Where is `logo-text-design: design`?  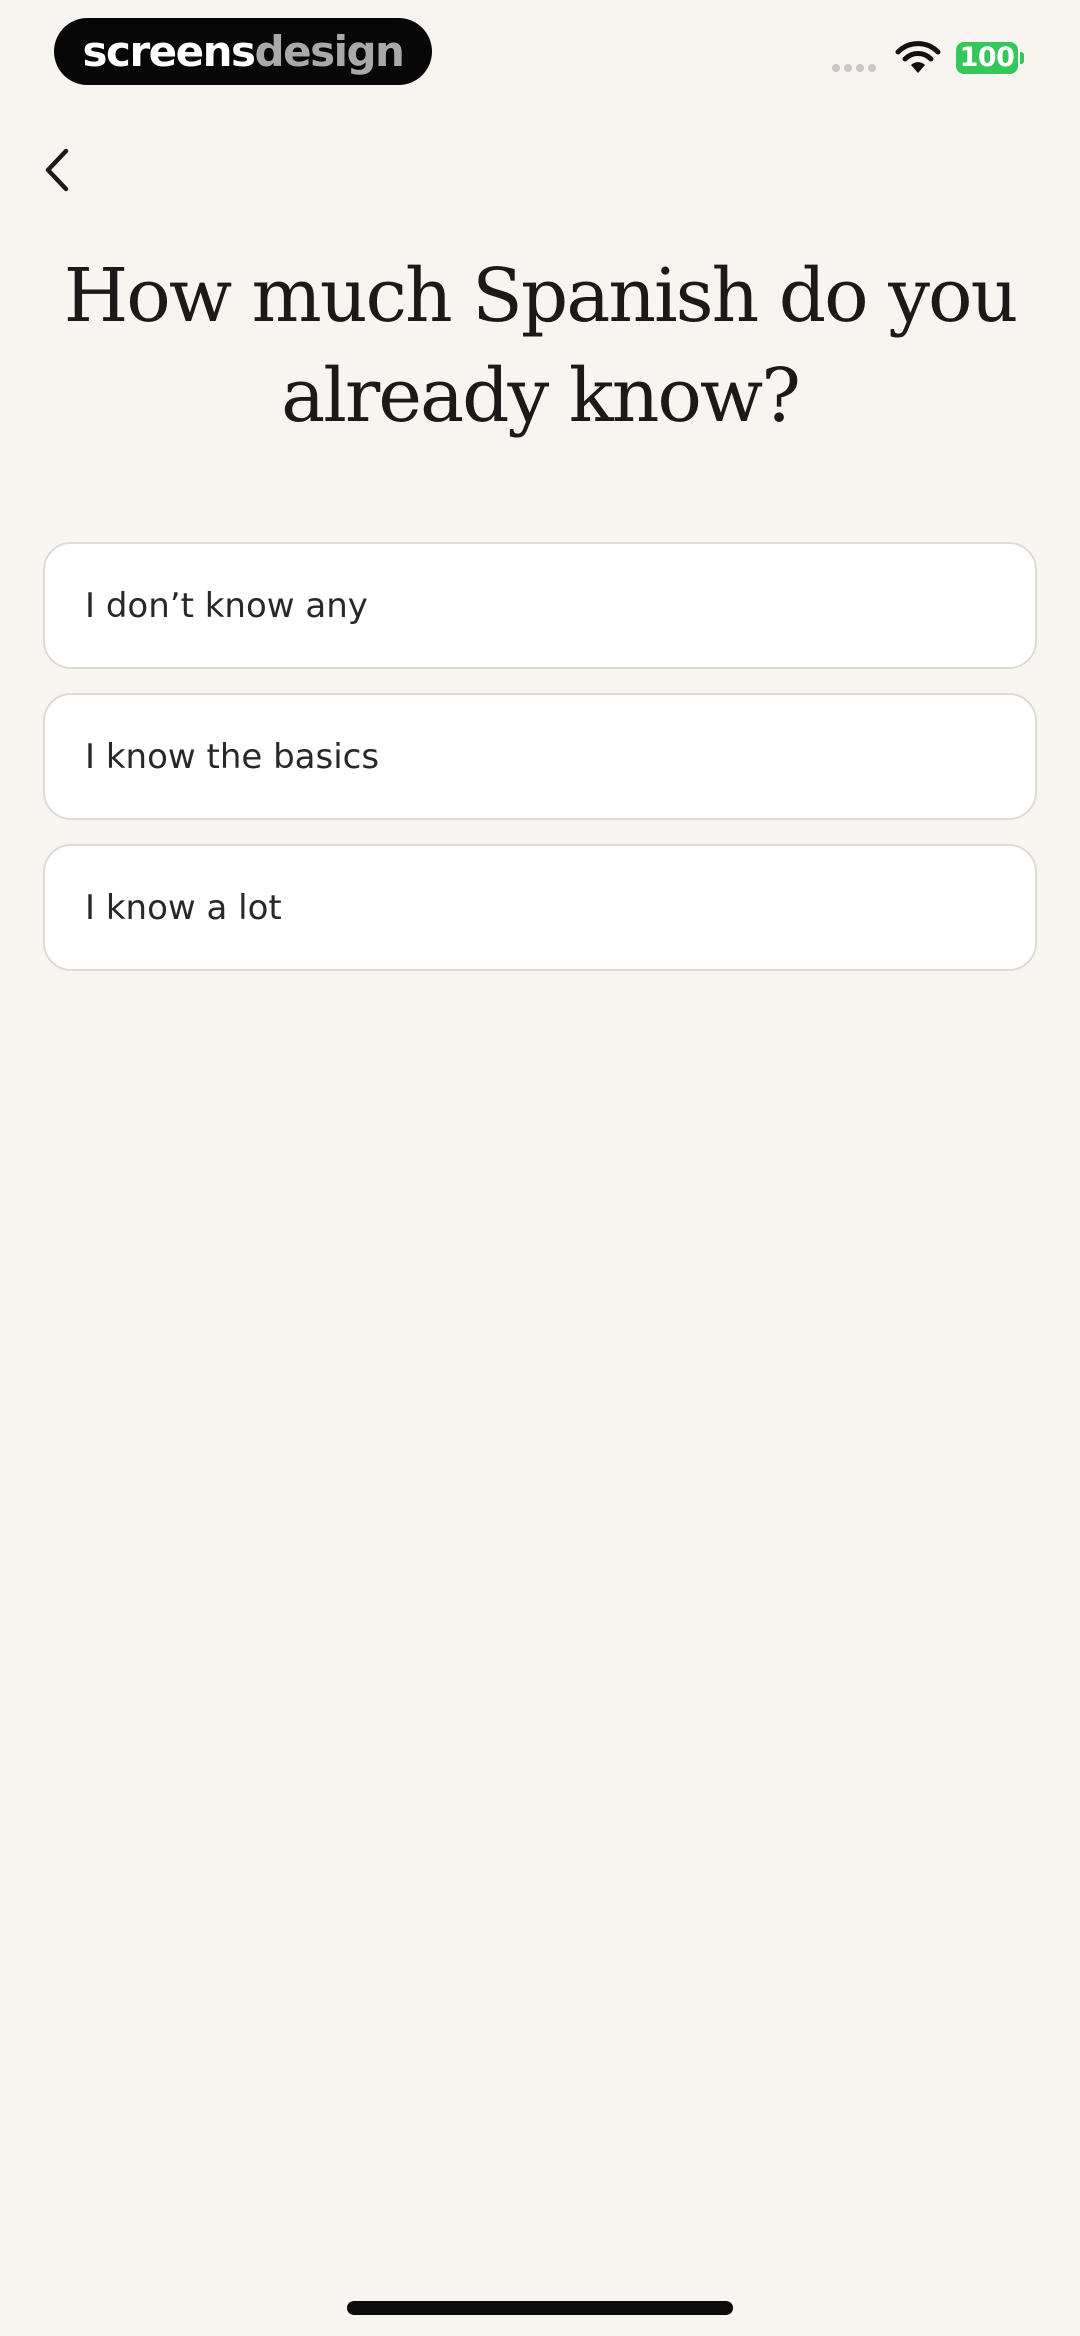
logo-text-design: design is located at coordinates (329, 51).